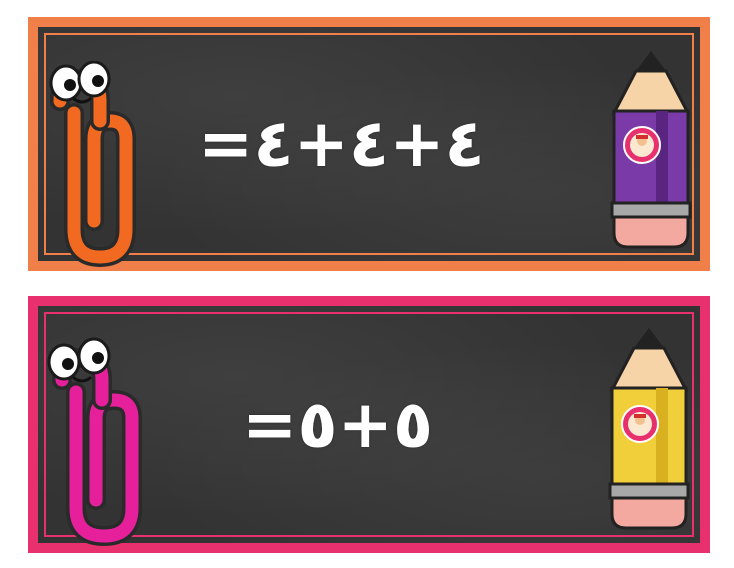  I want to click on math-equation: =٤+٤+٤, so click(342, 143).